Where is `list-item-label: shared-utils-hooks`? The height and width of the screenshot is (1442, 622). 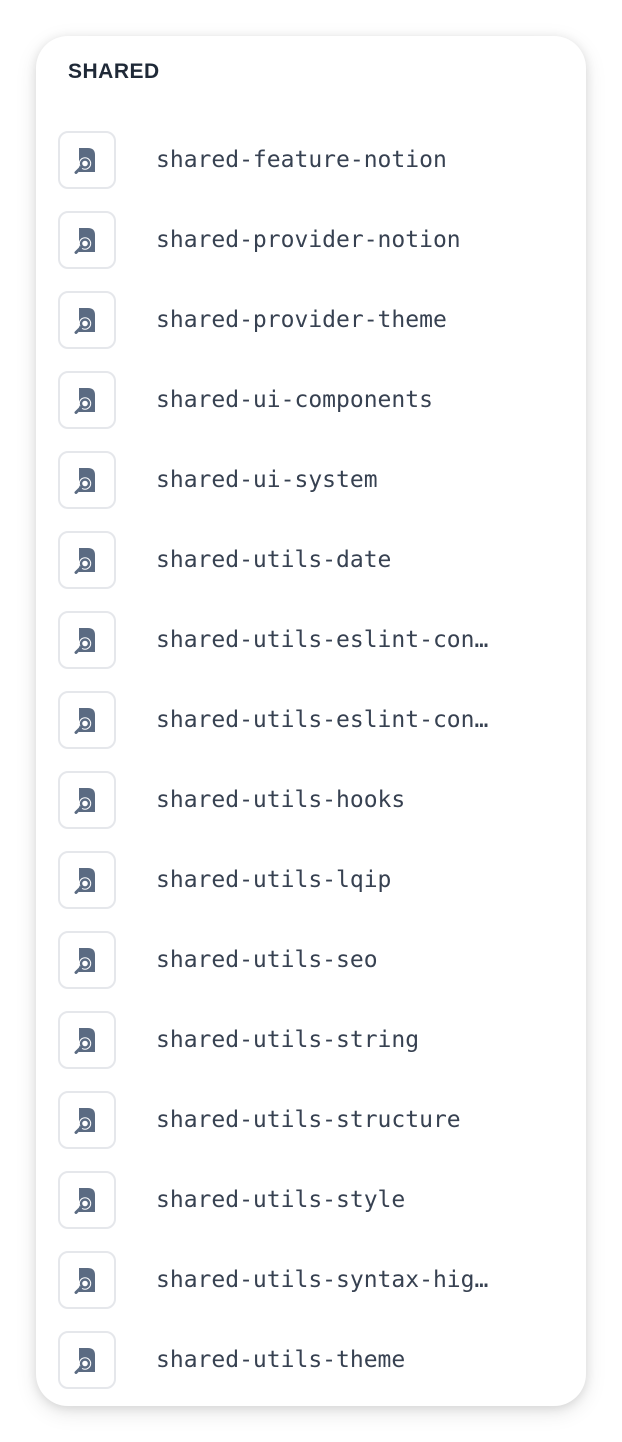
list-item-label: shared-utils-hooks is located at coordinates (281, 800).